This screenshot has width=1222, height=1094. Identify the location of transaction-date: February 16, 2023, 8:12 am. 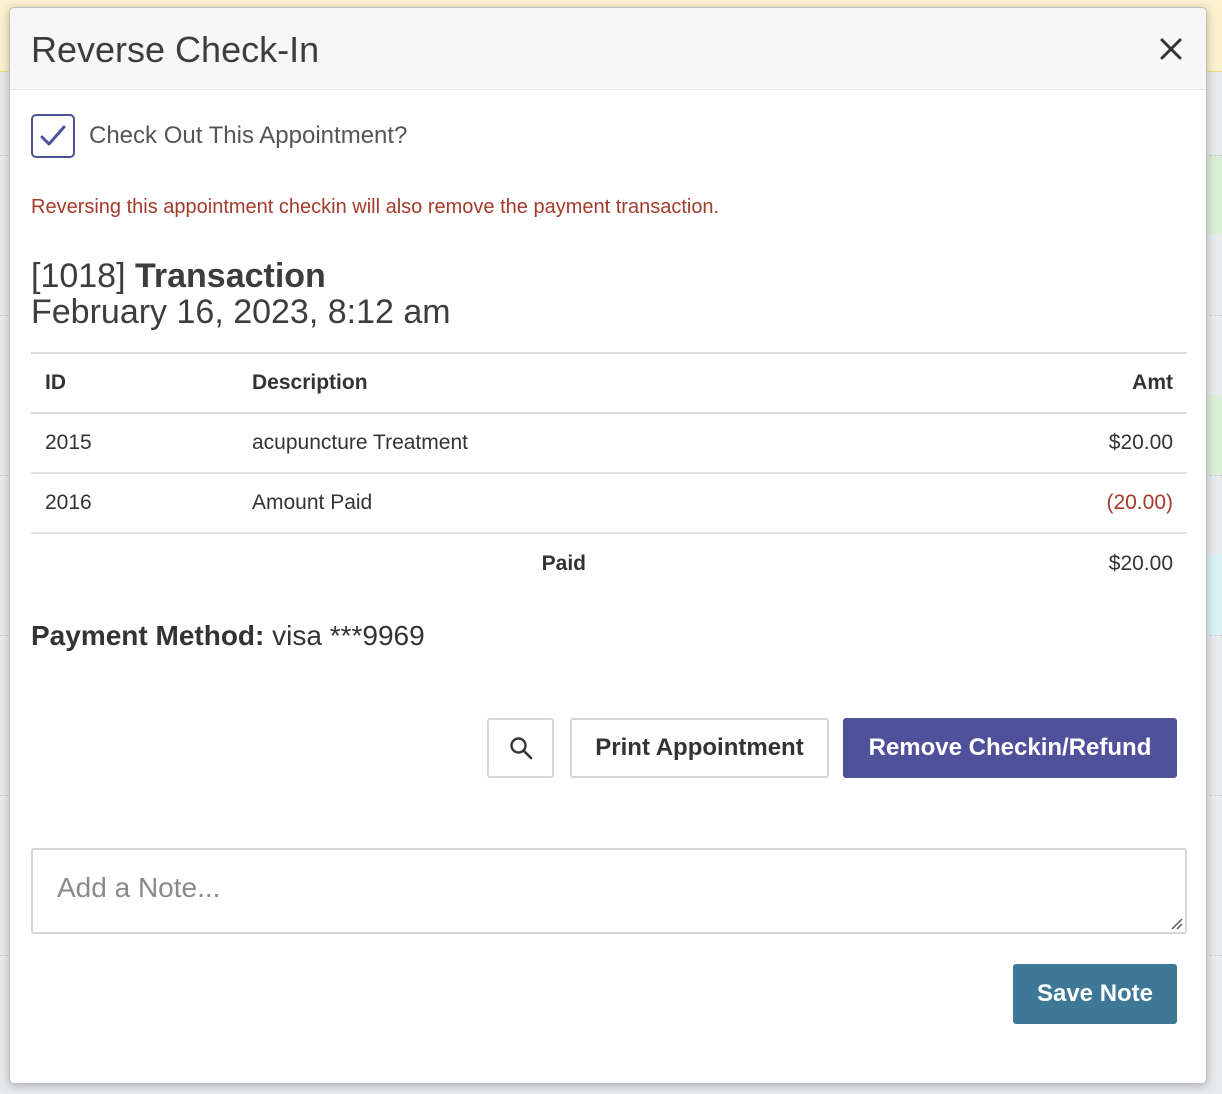
(241, 312).